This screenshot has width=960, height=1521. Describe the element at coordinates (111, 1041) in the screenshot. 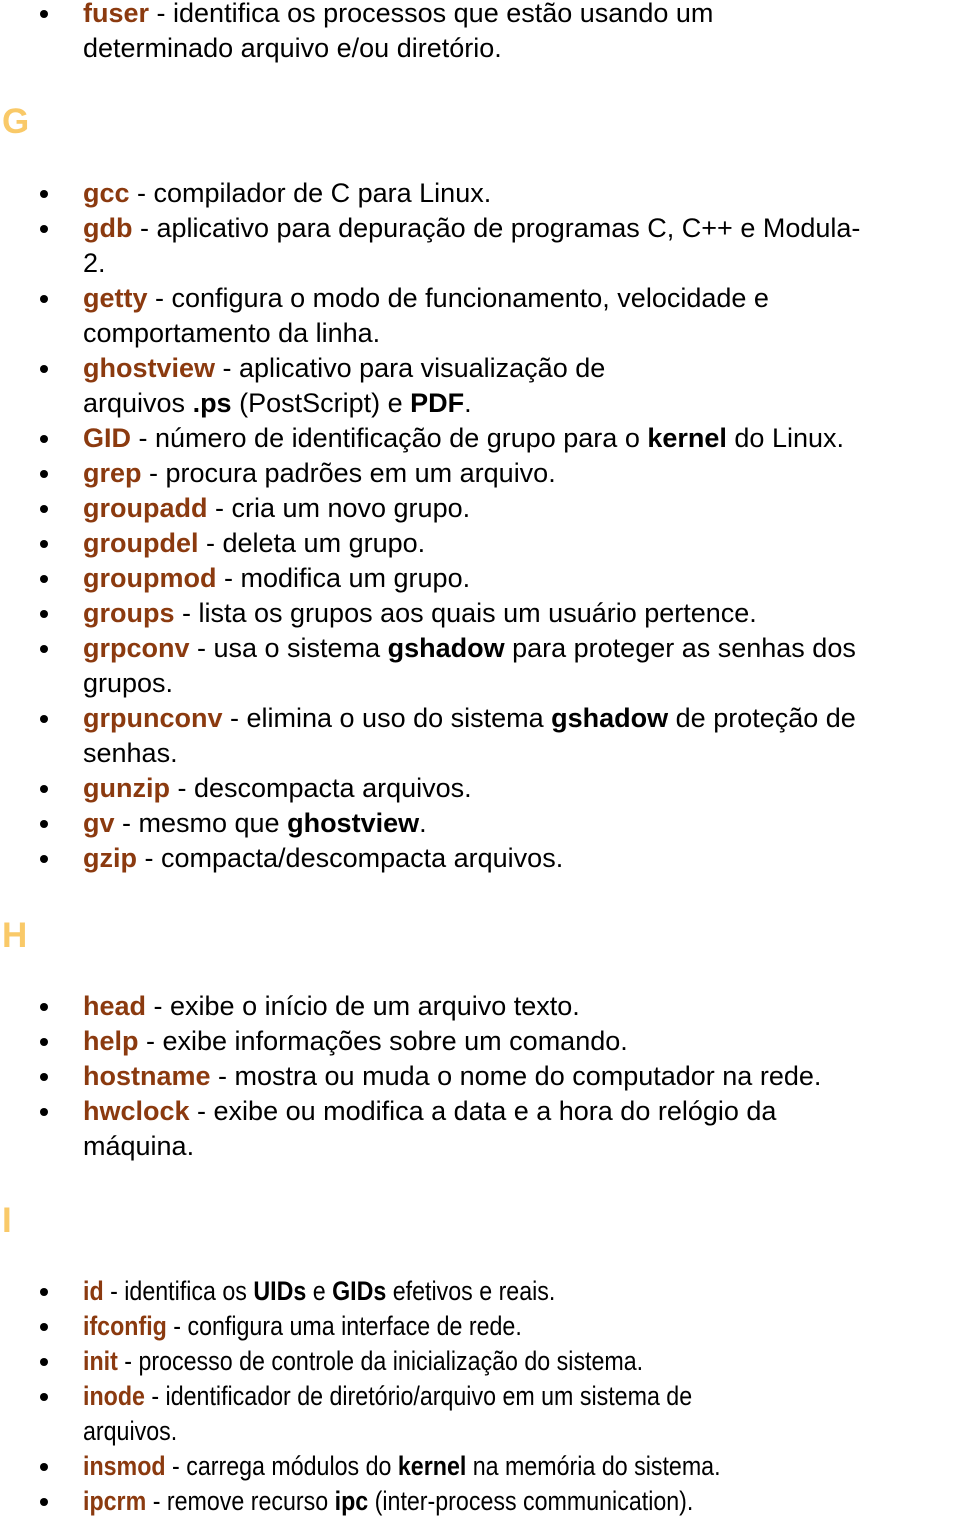

I see `term: help` at that location.